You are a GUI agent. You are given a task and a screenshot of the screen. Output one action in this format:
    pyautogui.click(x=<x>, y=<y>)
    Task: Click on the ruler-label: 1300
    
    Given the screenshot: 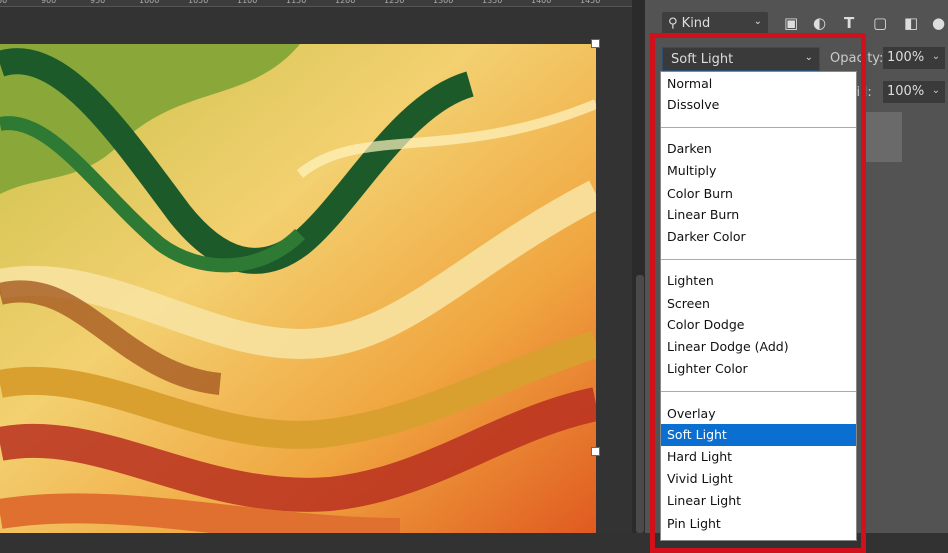 What is the action you would take?
    pyautogui.click(x=443, y=2)
    